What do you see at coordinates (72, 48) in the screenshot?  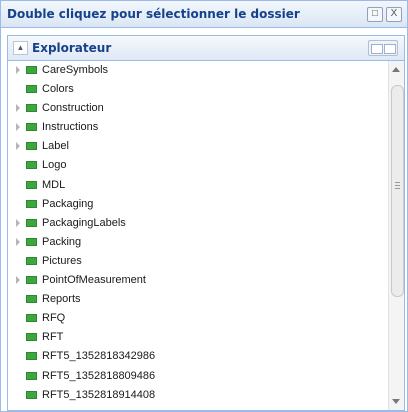 I see `explorer-title: Explorateur` at bounding box center [72, 48].